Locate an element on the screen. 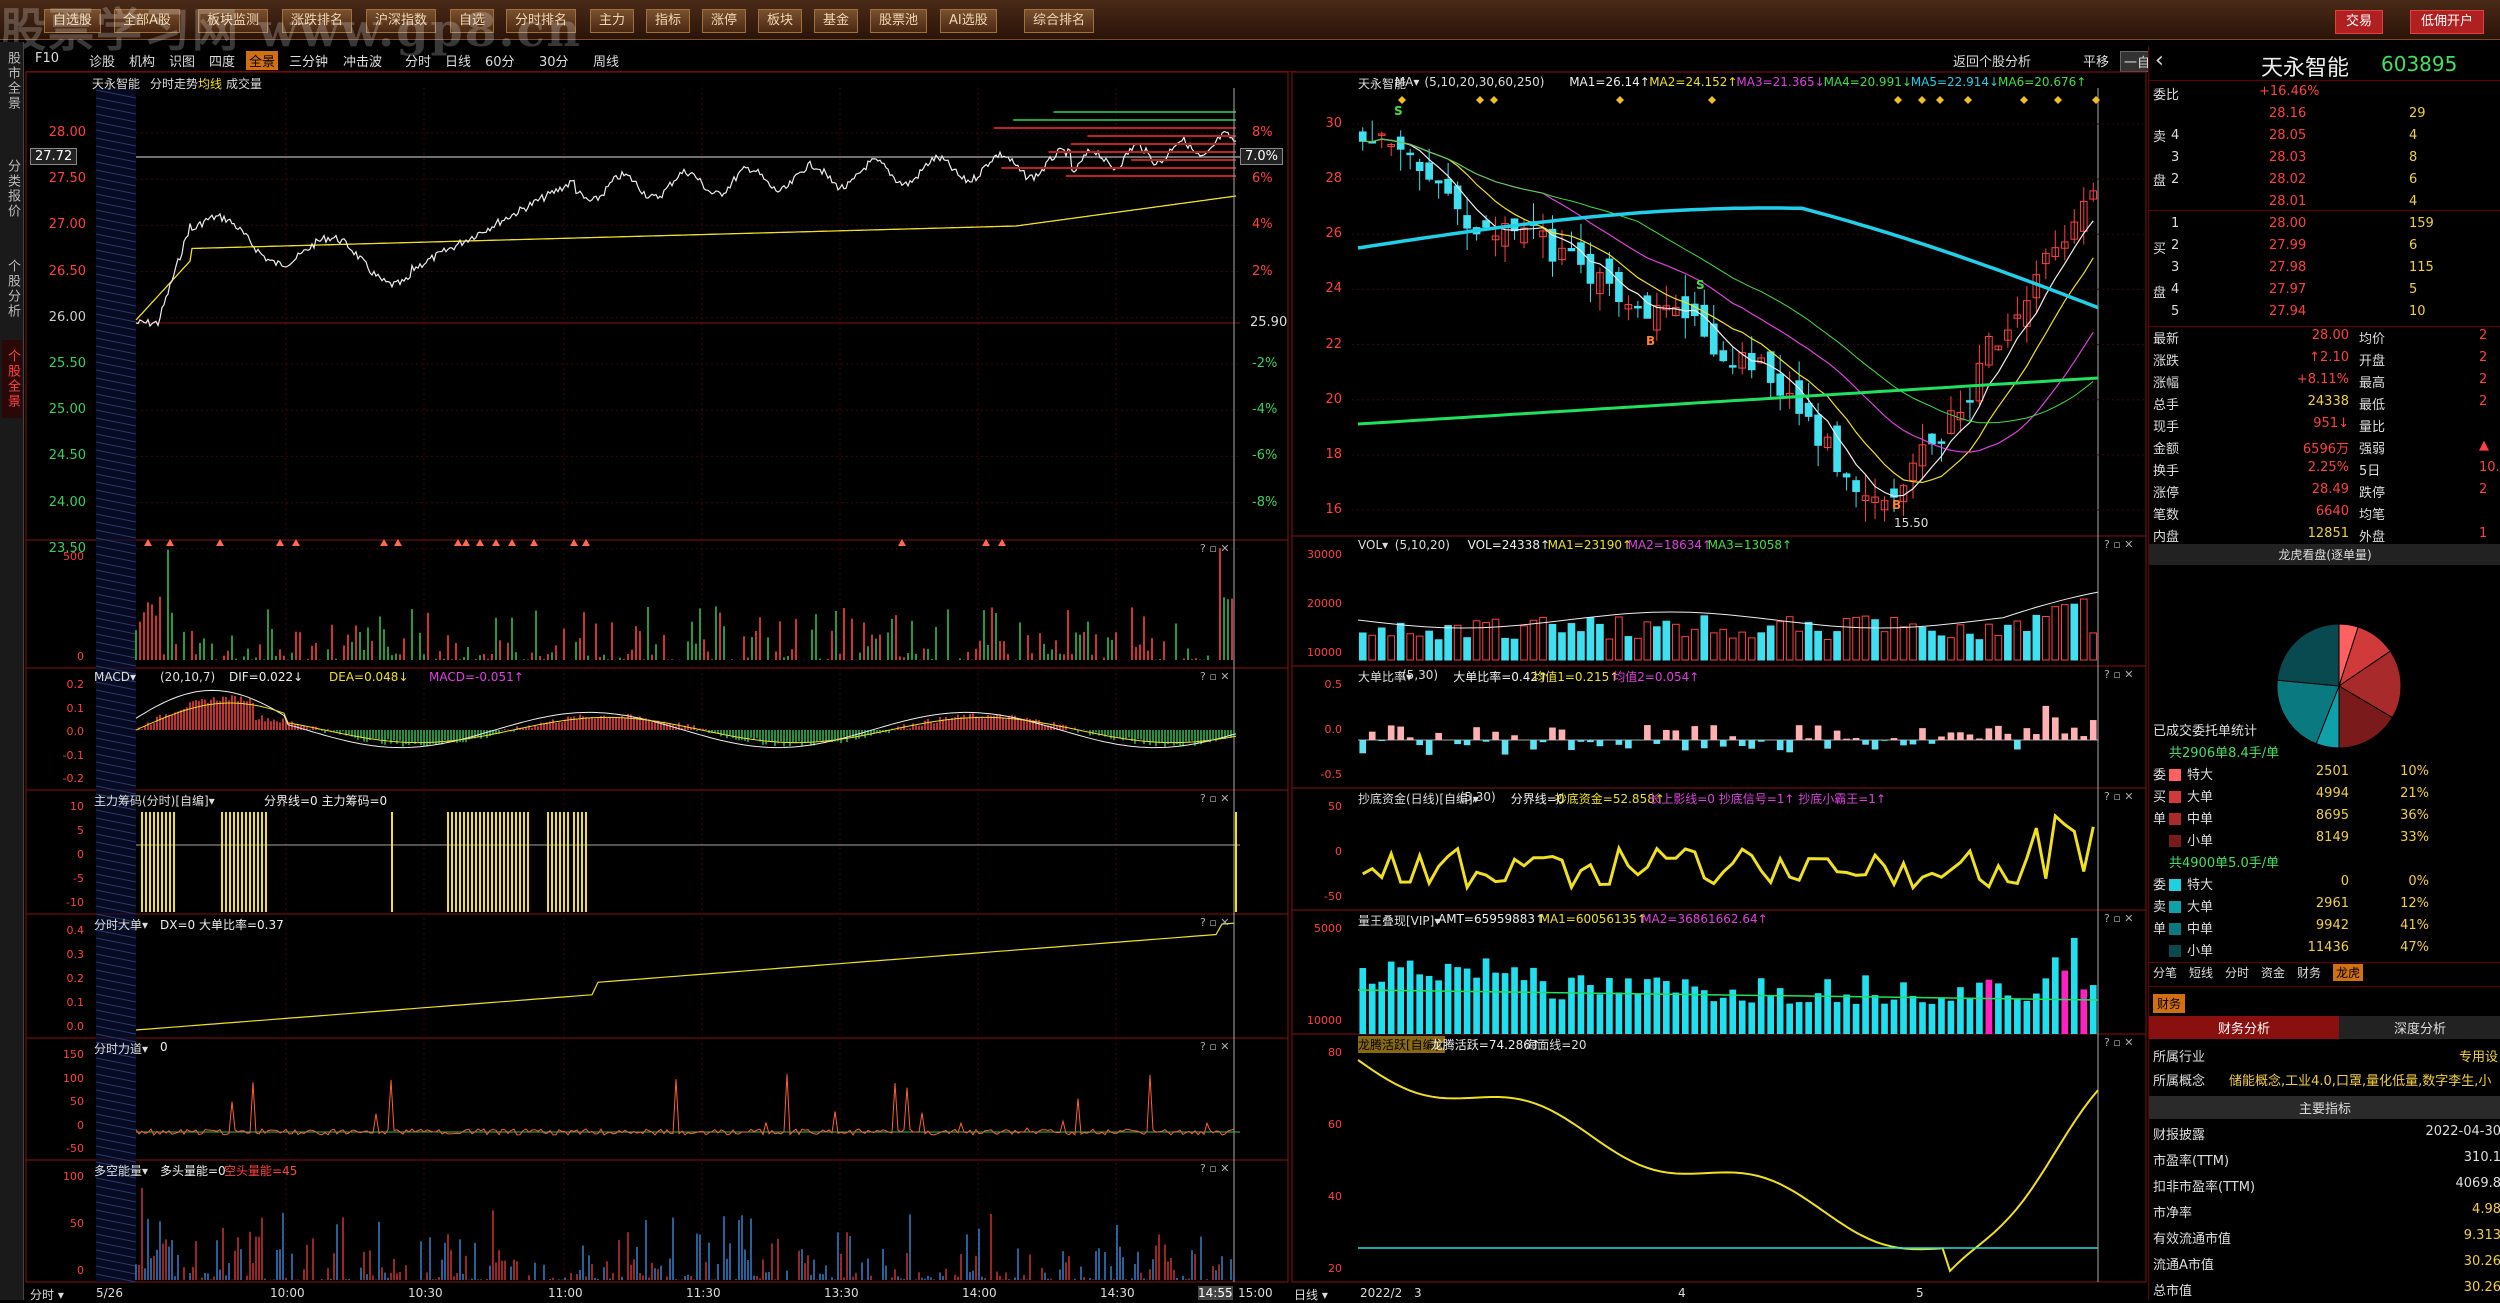 The image size is (2500, 1303). low-price-label: 15.50 is located at coordinates (1911, 523).